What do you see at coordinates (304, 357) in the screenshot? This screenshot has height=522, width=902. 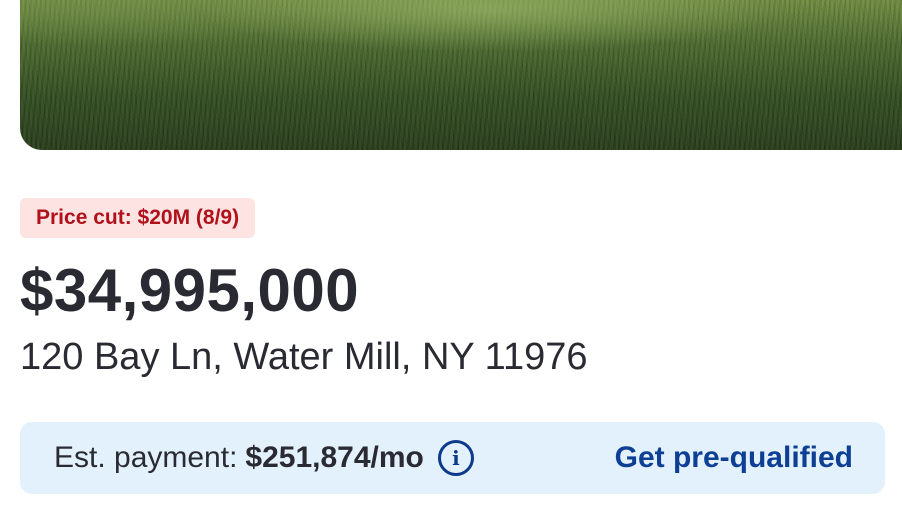 I see `listing-address: 120 Bay Ln, Water Mill, NY 11976` at bounding box center [304, 357].